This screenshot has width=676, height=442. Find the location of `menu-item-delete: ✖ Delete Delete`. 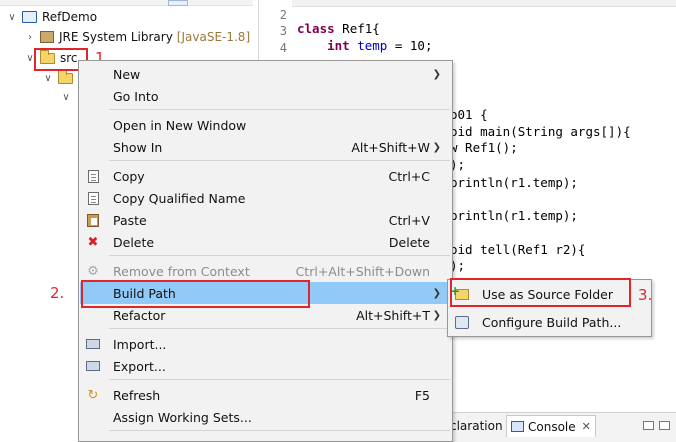

menu-item-delete: ✖ Delete Delete is located at coordinates (265, 242).